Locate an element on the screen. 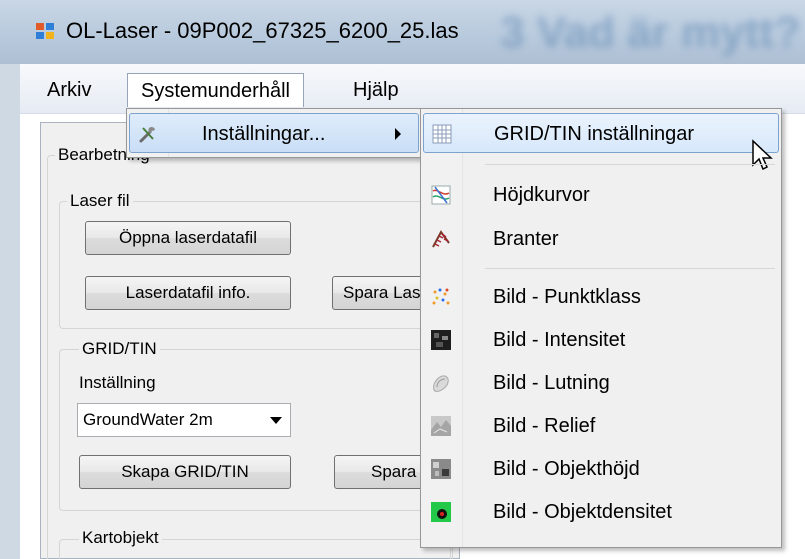 The height and width of the screenshot is (559, 805). submenu-item-hojdkurvor: Höjdkurvor is located at coordinates (601, 195).